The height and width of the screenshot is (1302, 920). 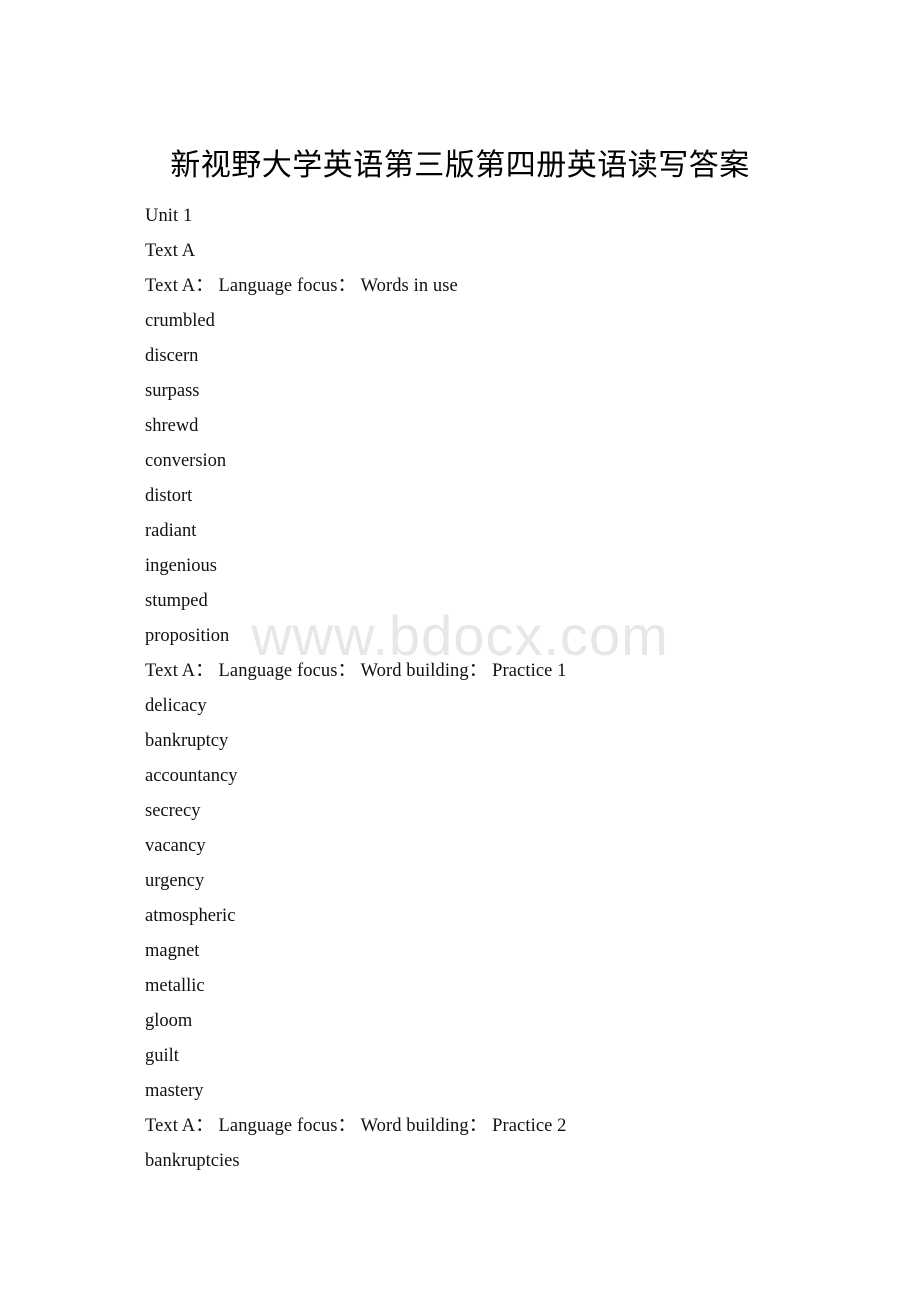 I want to click on answer-item: guilt, so click(x=162, y=1056).